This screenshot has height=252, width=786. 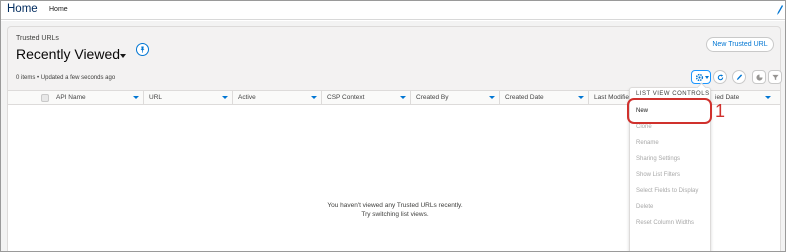 What do you see at coordinates (667, 191) in the screenshot?
I see `menu-item-select-fields: Select Fields to Display` at bounding box center [667, 191].